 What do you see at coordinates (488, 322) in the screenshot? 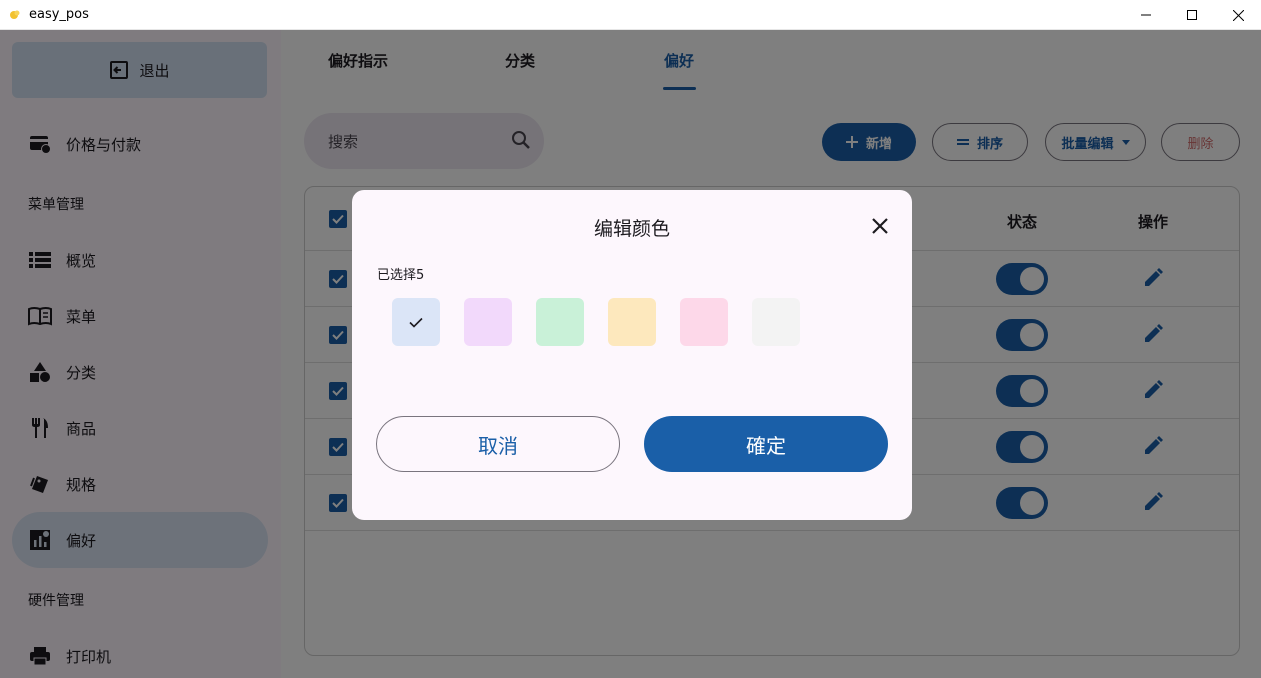
I see `color-swatch-purple` at bounding box center [488, 322].